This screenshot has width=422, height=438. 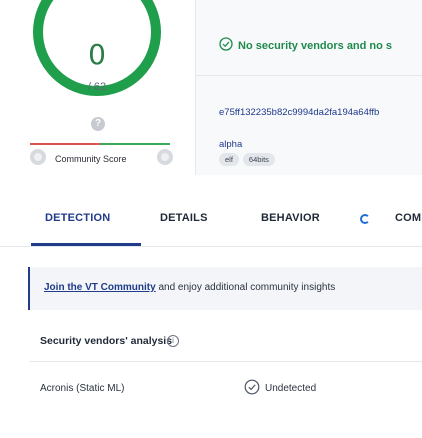 What do you see at coordinates (290, 218) in the screenshot?
I see `tab-behavior: BEHAVIOR` at bounding box center [290, 218].